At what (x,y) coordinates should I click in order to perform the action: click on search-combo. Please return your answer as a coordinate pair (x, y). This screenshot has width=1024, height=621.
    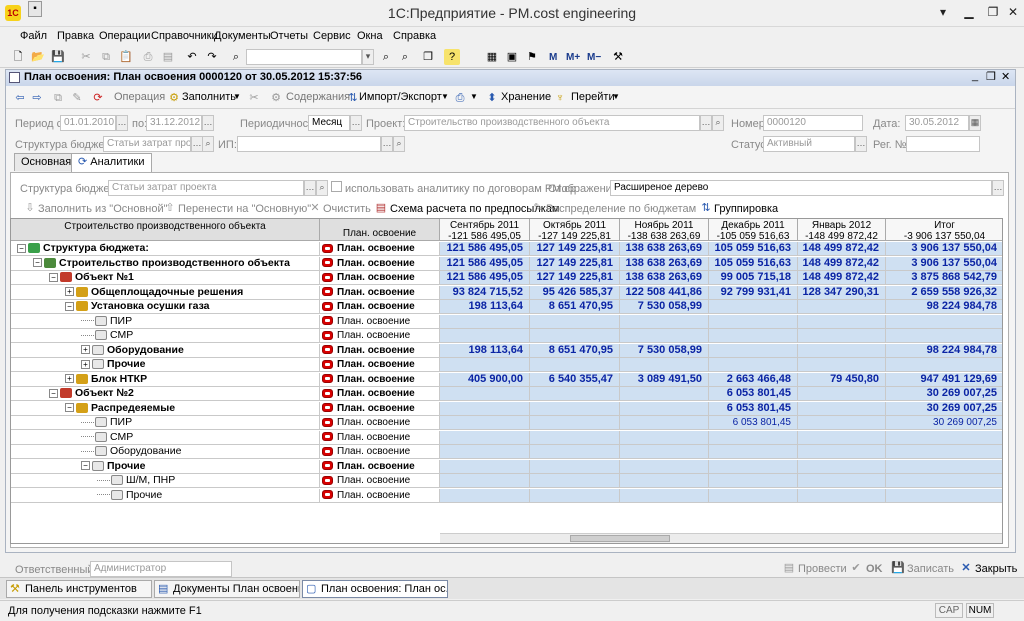
    Looking at the image, I should click on (304, 57).